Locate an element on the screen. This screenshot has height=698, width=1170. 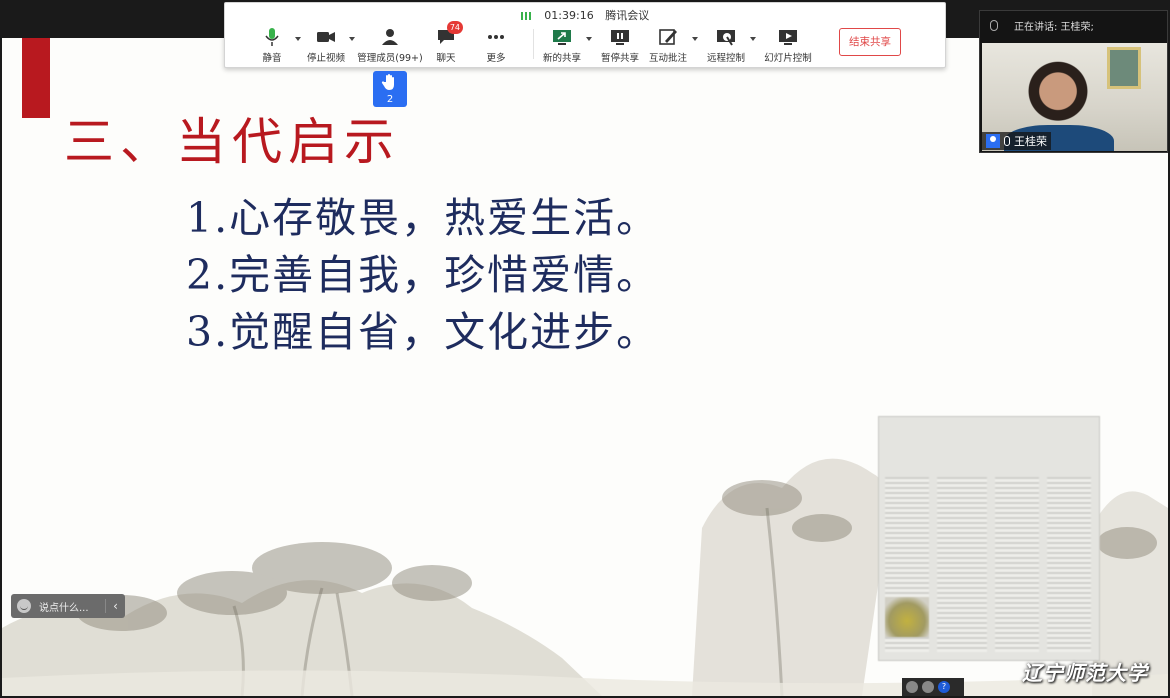
speaker-status-bar: 正在讲话: 王桂荣; is located at coordinates (1073, 25).